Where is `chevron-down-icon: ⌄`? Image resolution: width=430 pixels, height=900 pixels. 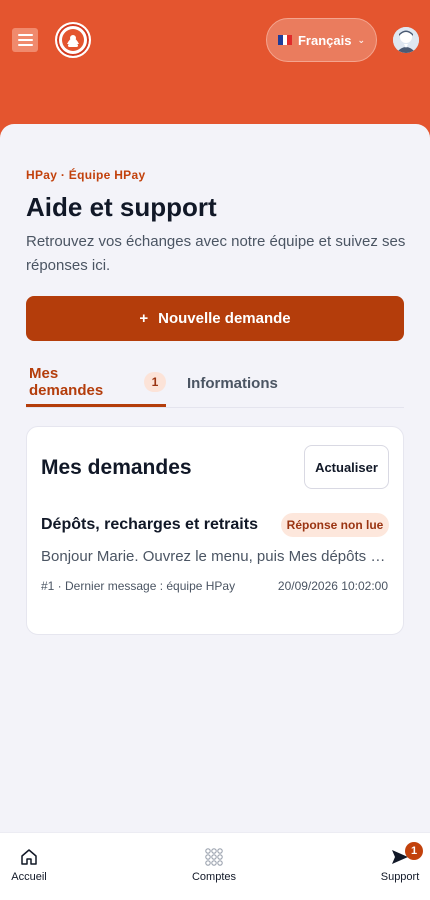
chevron-down-icon: ⌄ is located at coordinates (361, 39).